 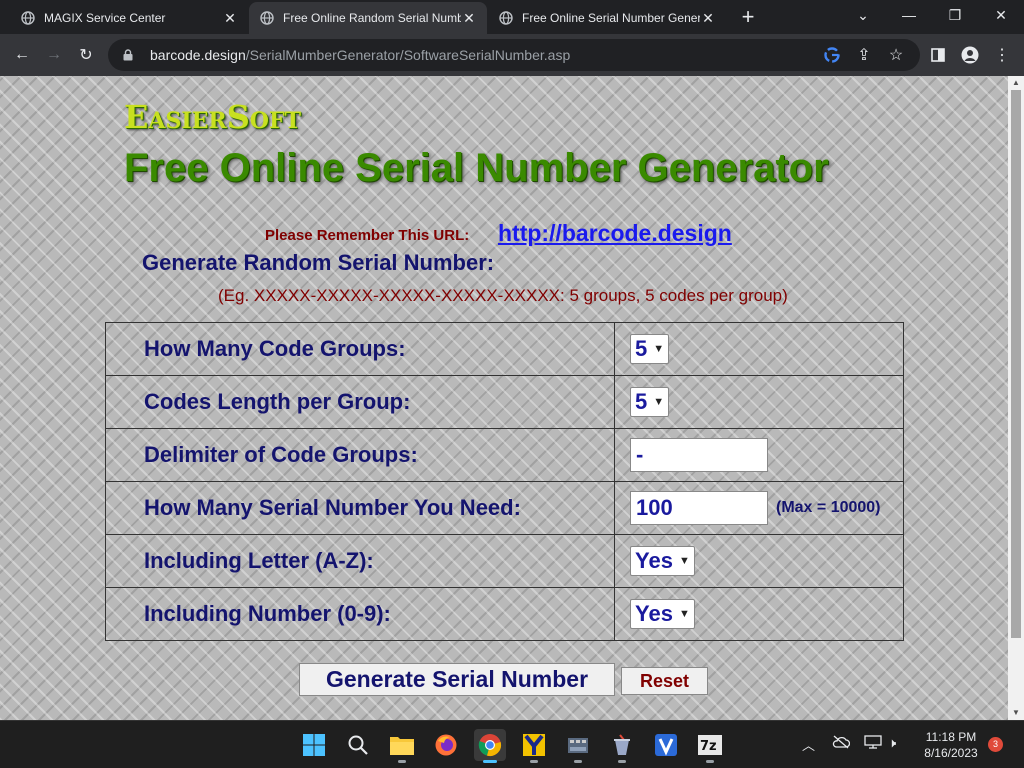 What do you see at coordinates (86, 55) in the screenshot?
I see `reload-icon: ↻` at bounding box center [86, 55].